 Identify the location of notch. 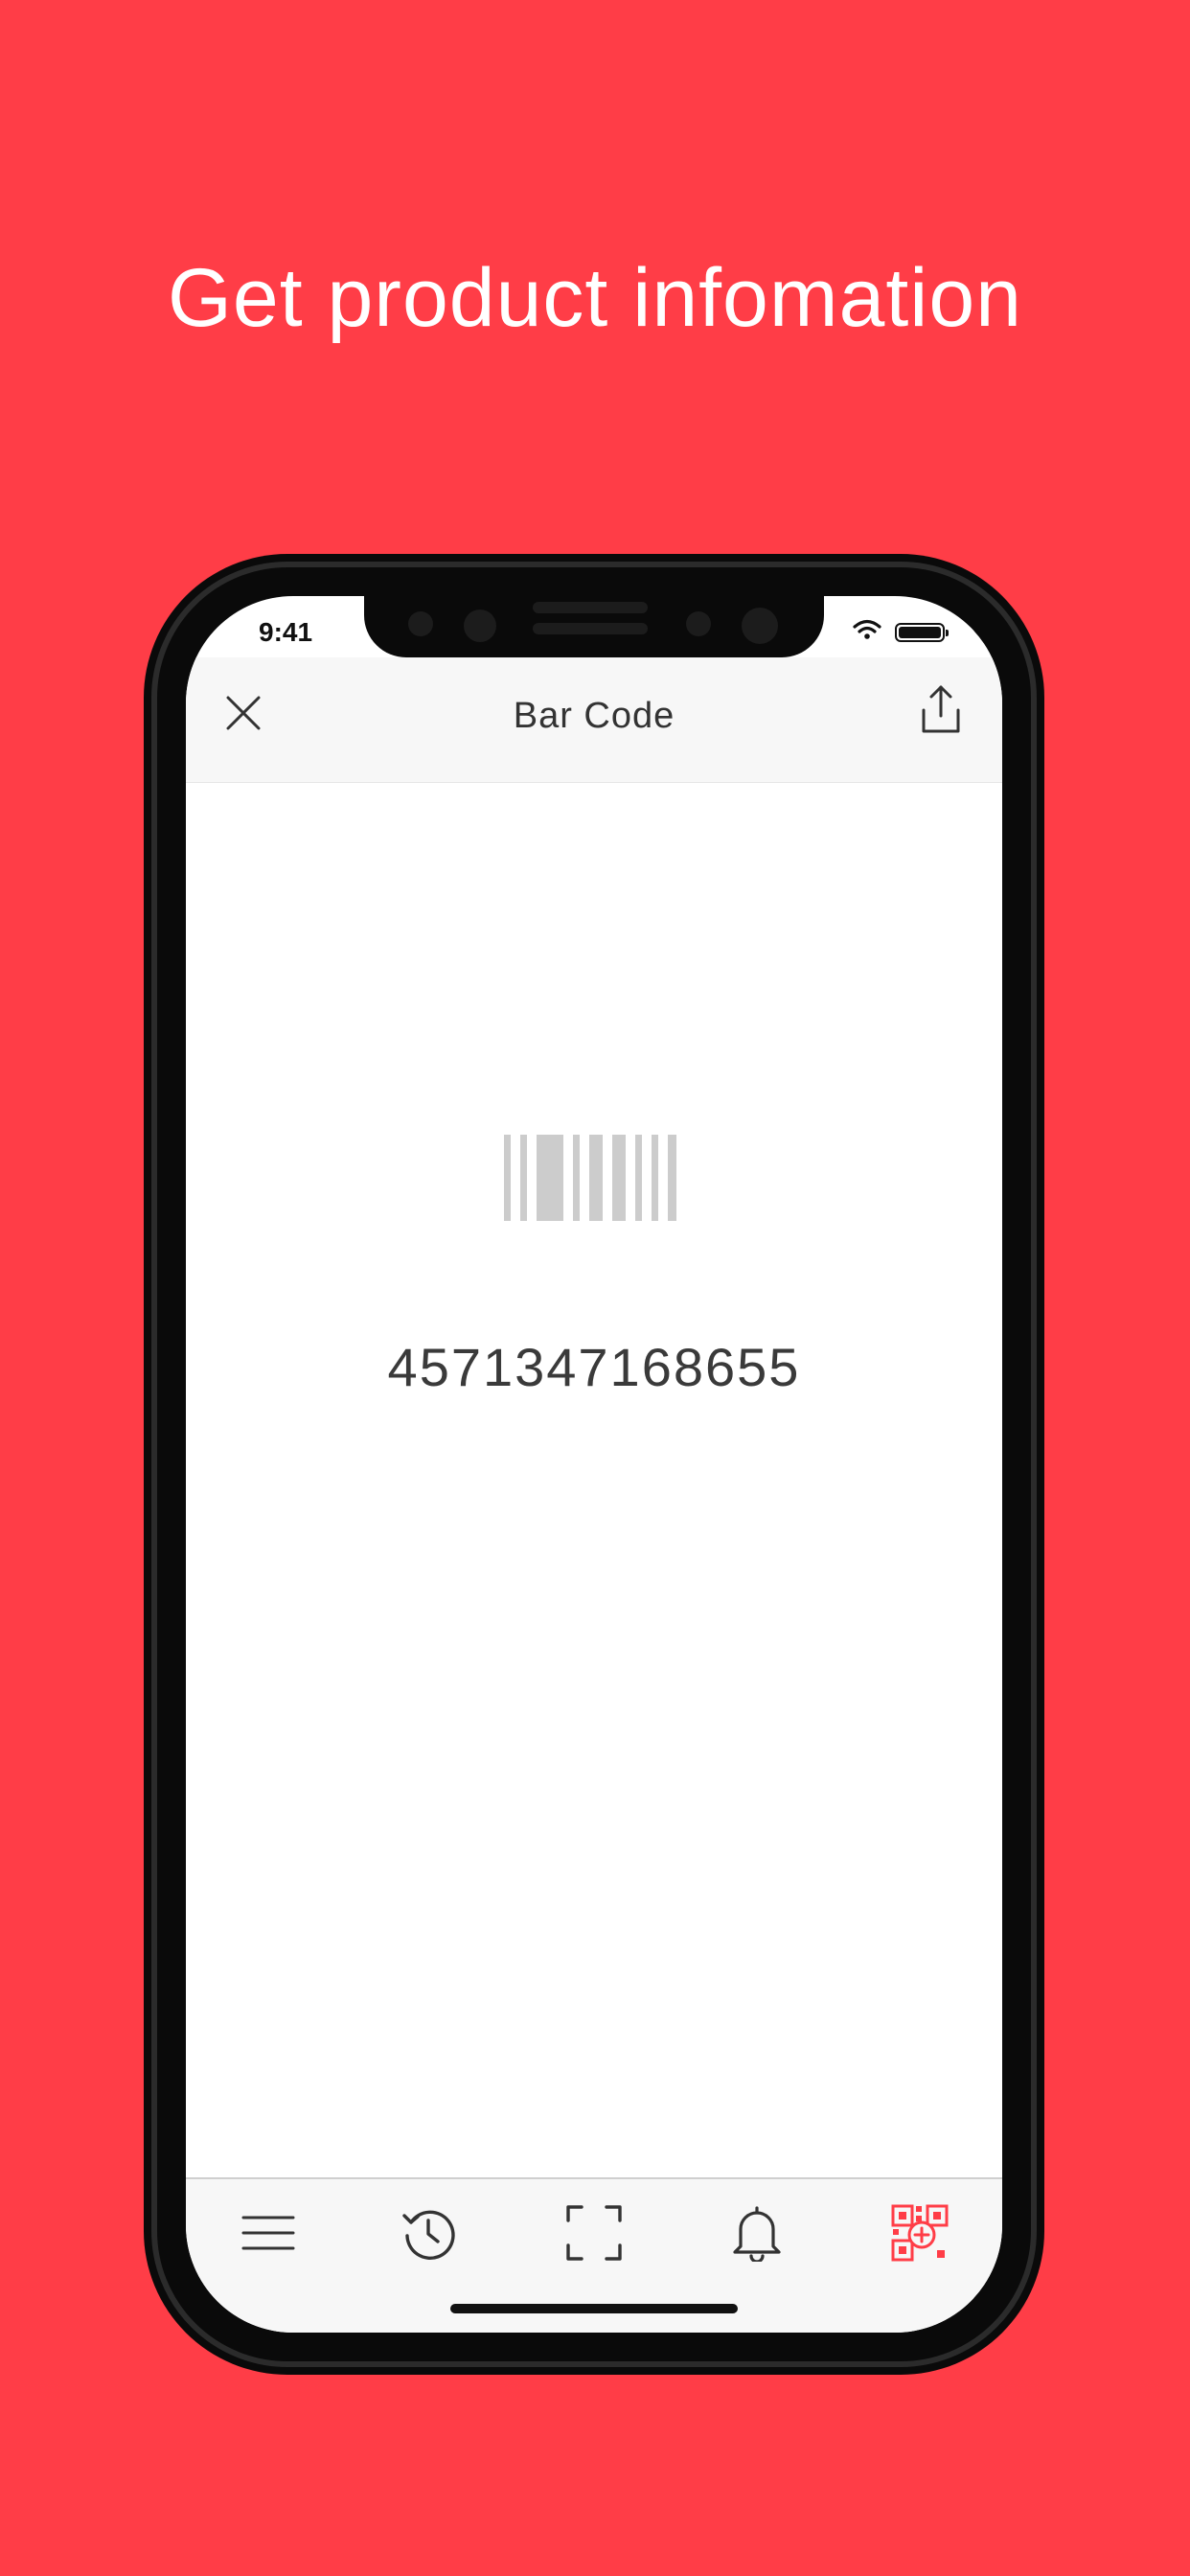
(594, 626).